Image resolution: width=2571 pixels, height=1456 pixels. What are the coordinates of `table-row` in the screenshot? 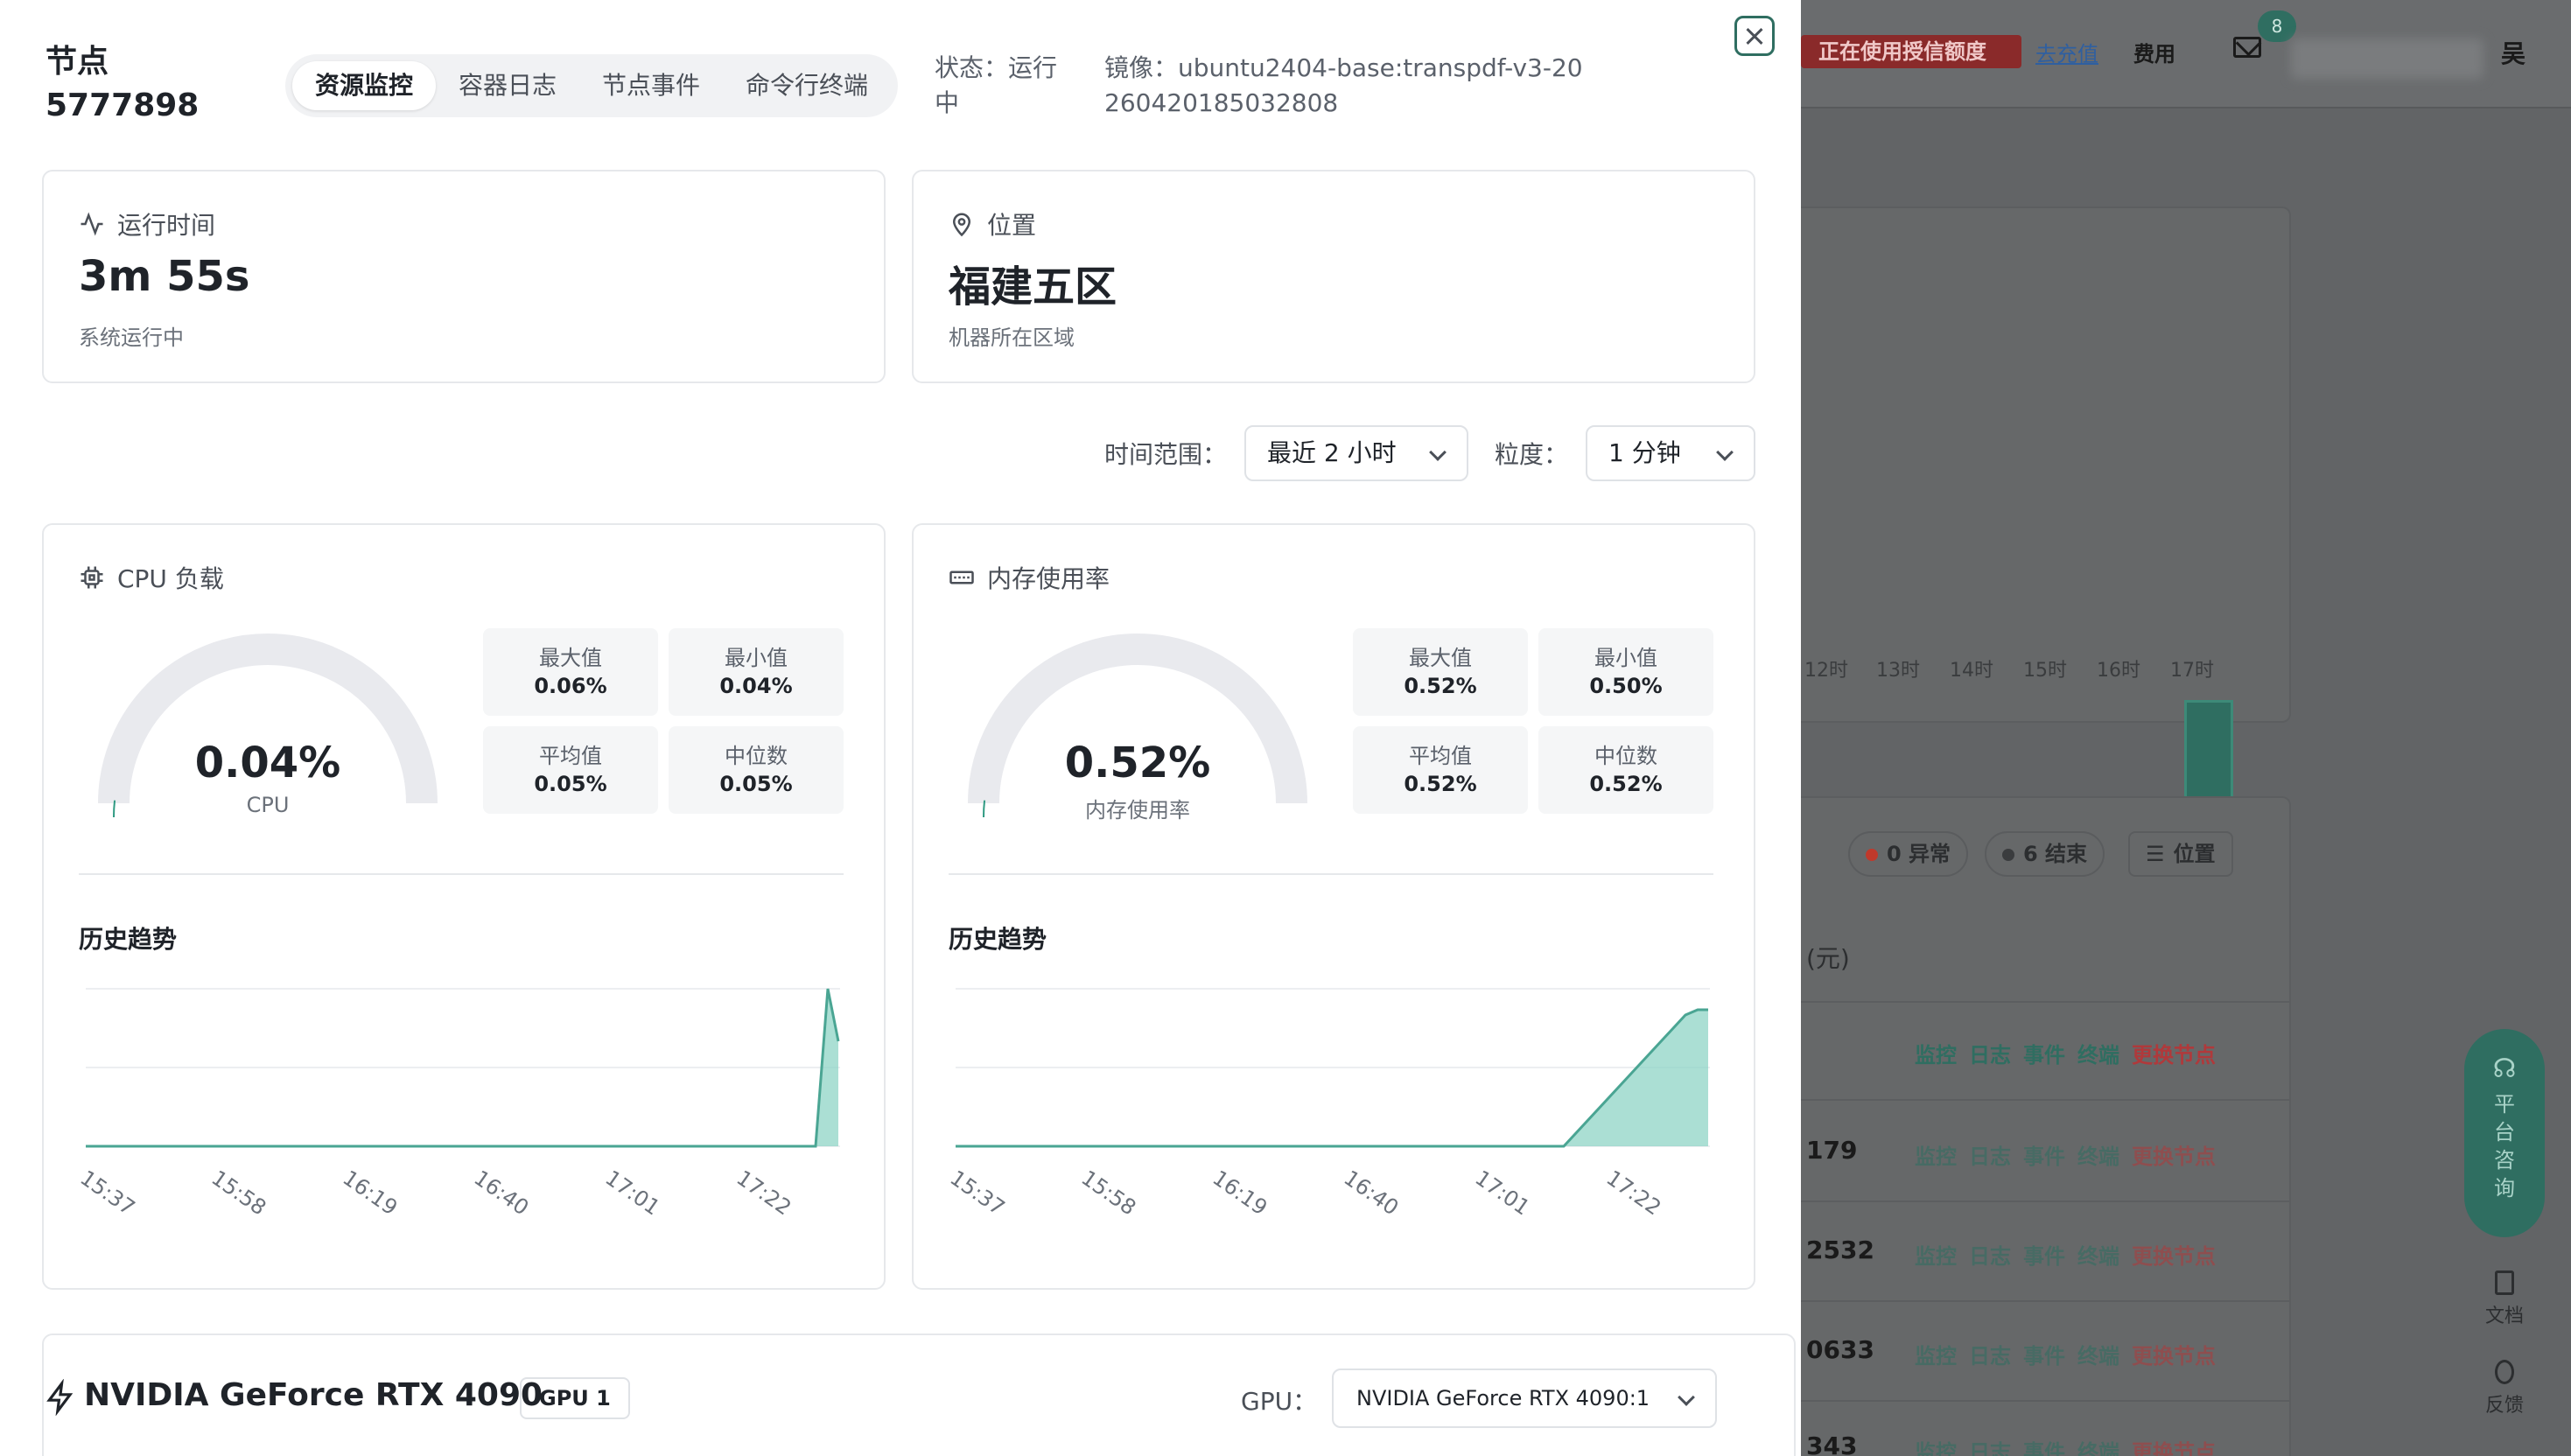 It's located at (2046, 1301).